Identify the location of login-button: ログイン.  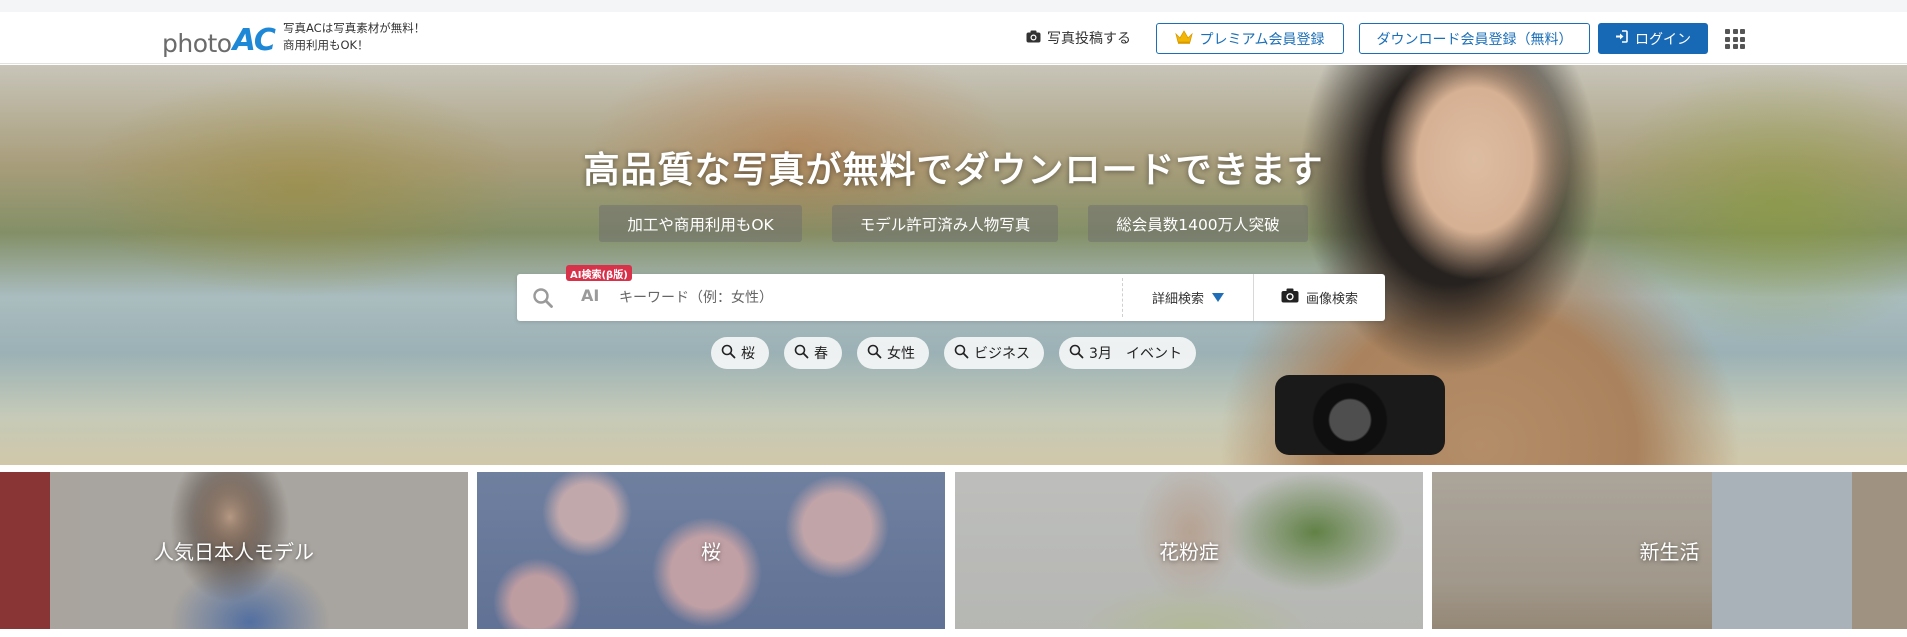
(1653, 38).